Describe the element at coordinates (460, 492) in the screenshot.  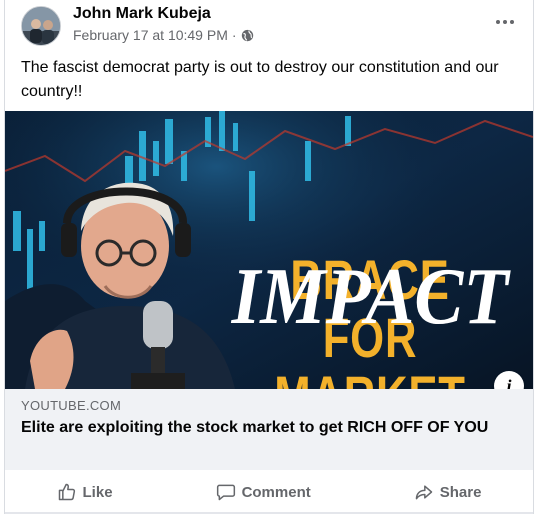
I see `share-label: Share` at that location.